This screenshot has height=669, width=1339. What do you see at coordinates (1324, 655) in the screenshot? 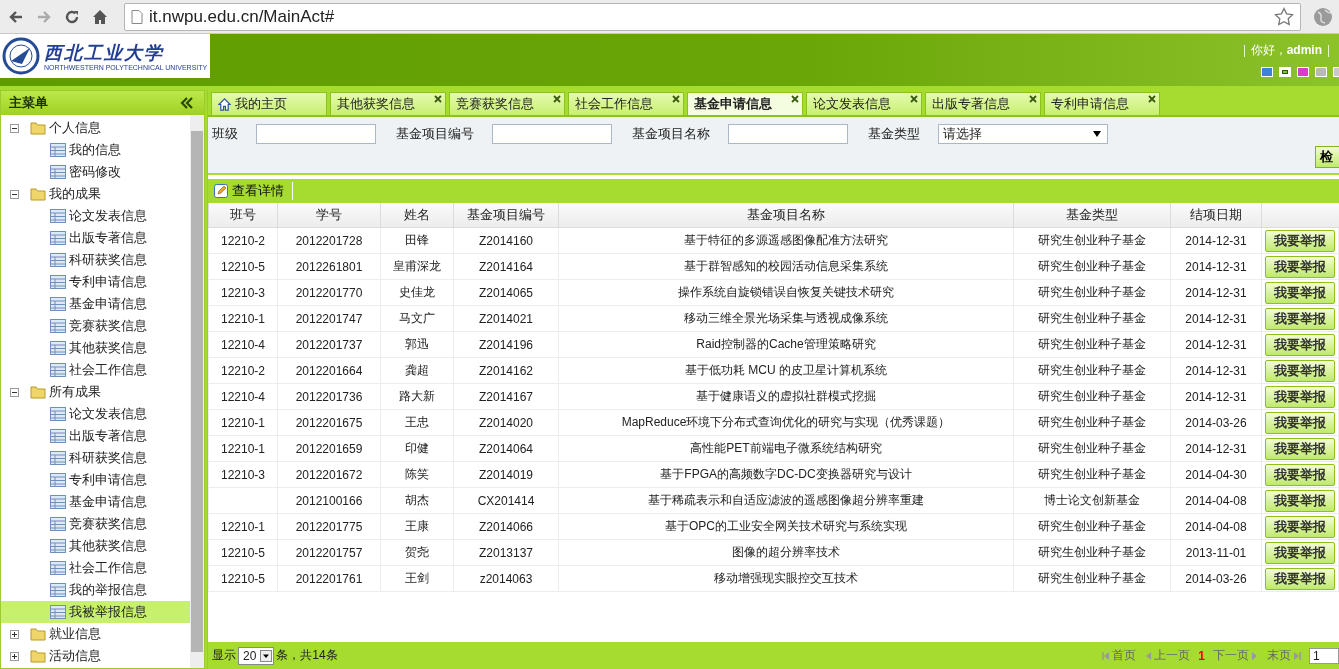
I see `page-input: 1` at bounding box center [1324, 655].